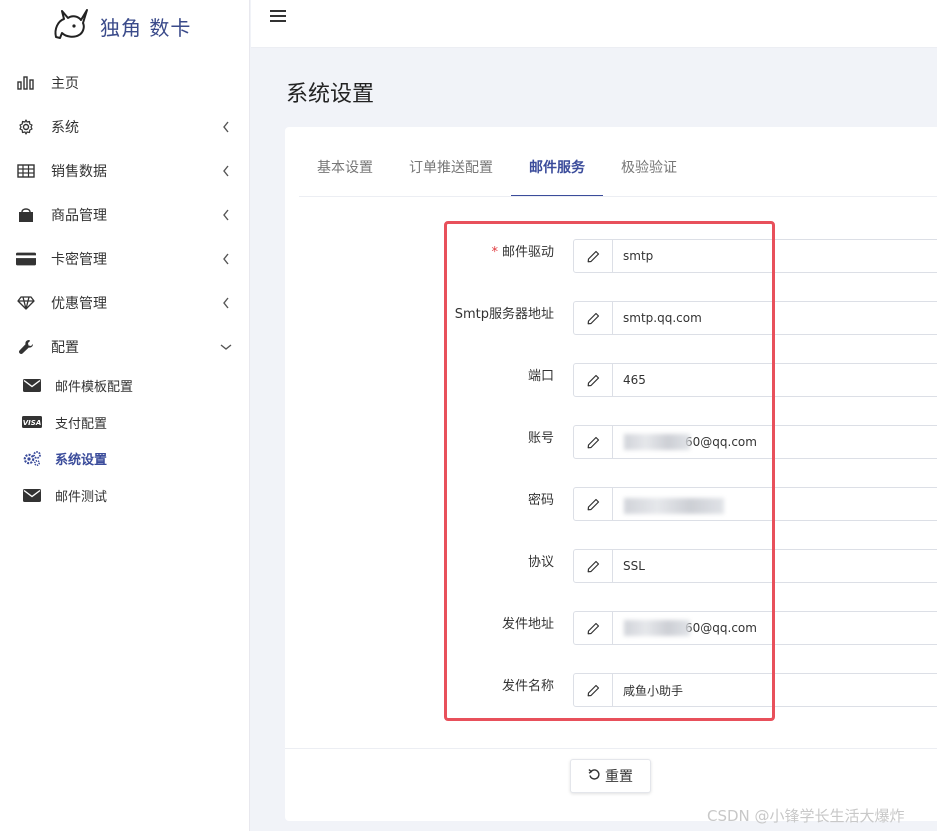  I want to click on form-row-protocol: 协议, so click(611, 566).